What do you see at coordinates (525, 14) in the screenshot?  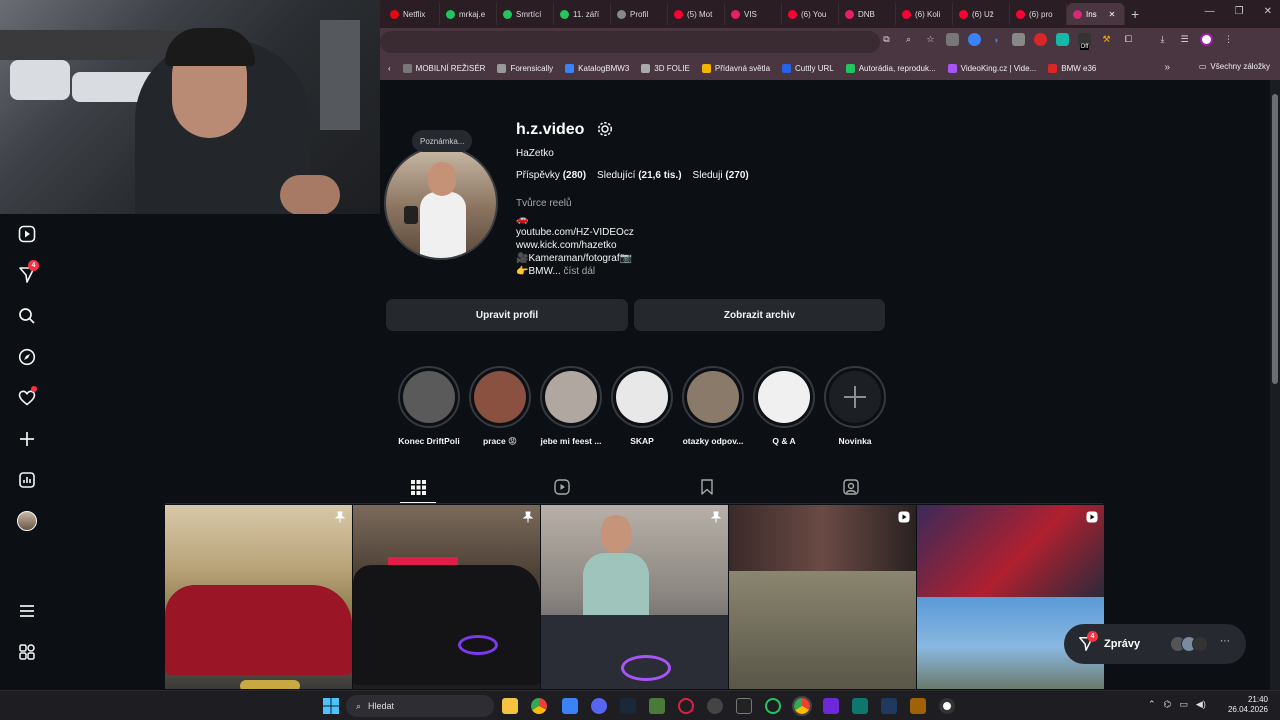 I see `browser-tab: Smrtící` at bounding box center [525, 14].